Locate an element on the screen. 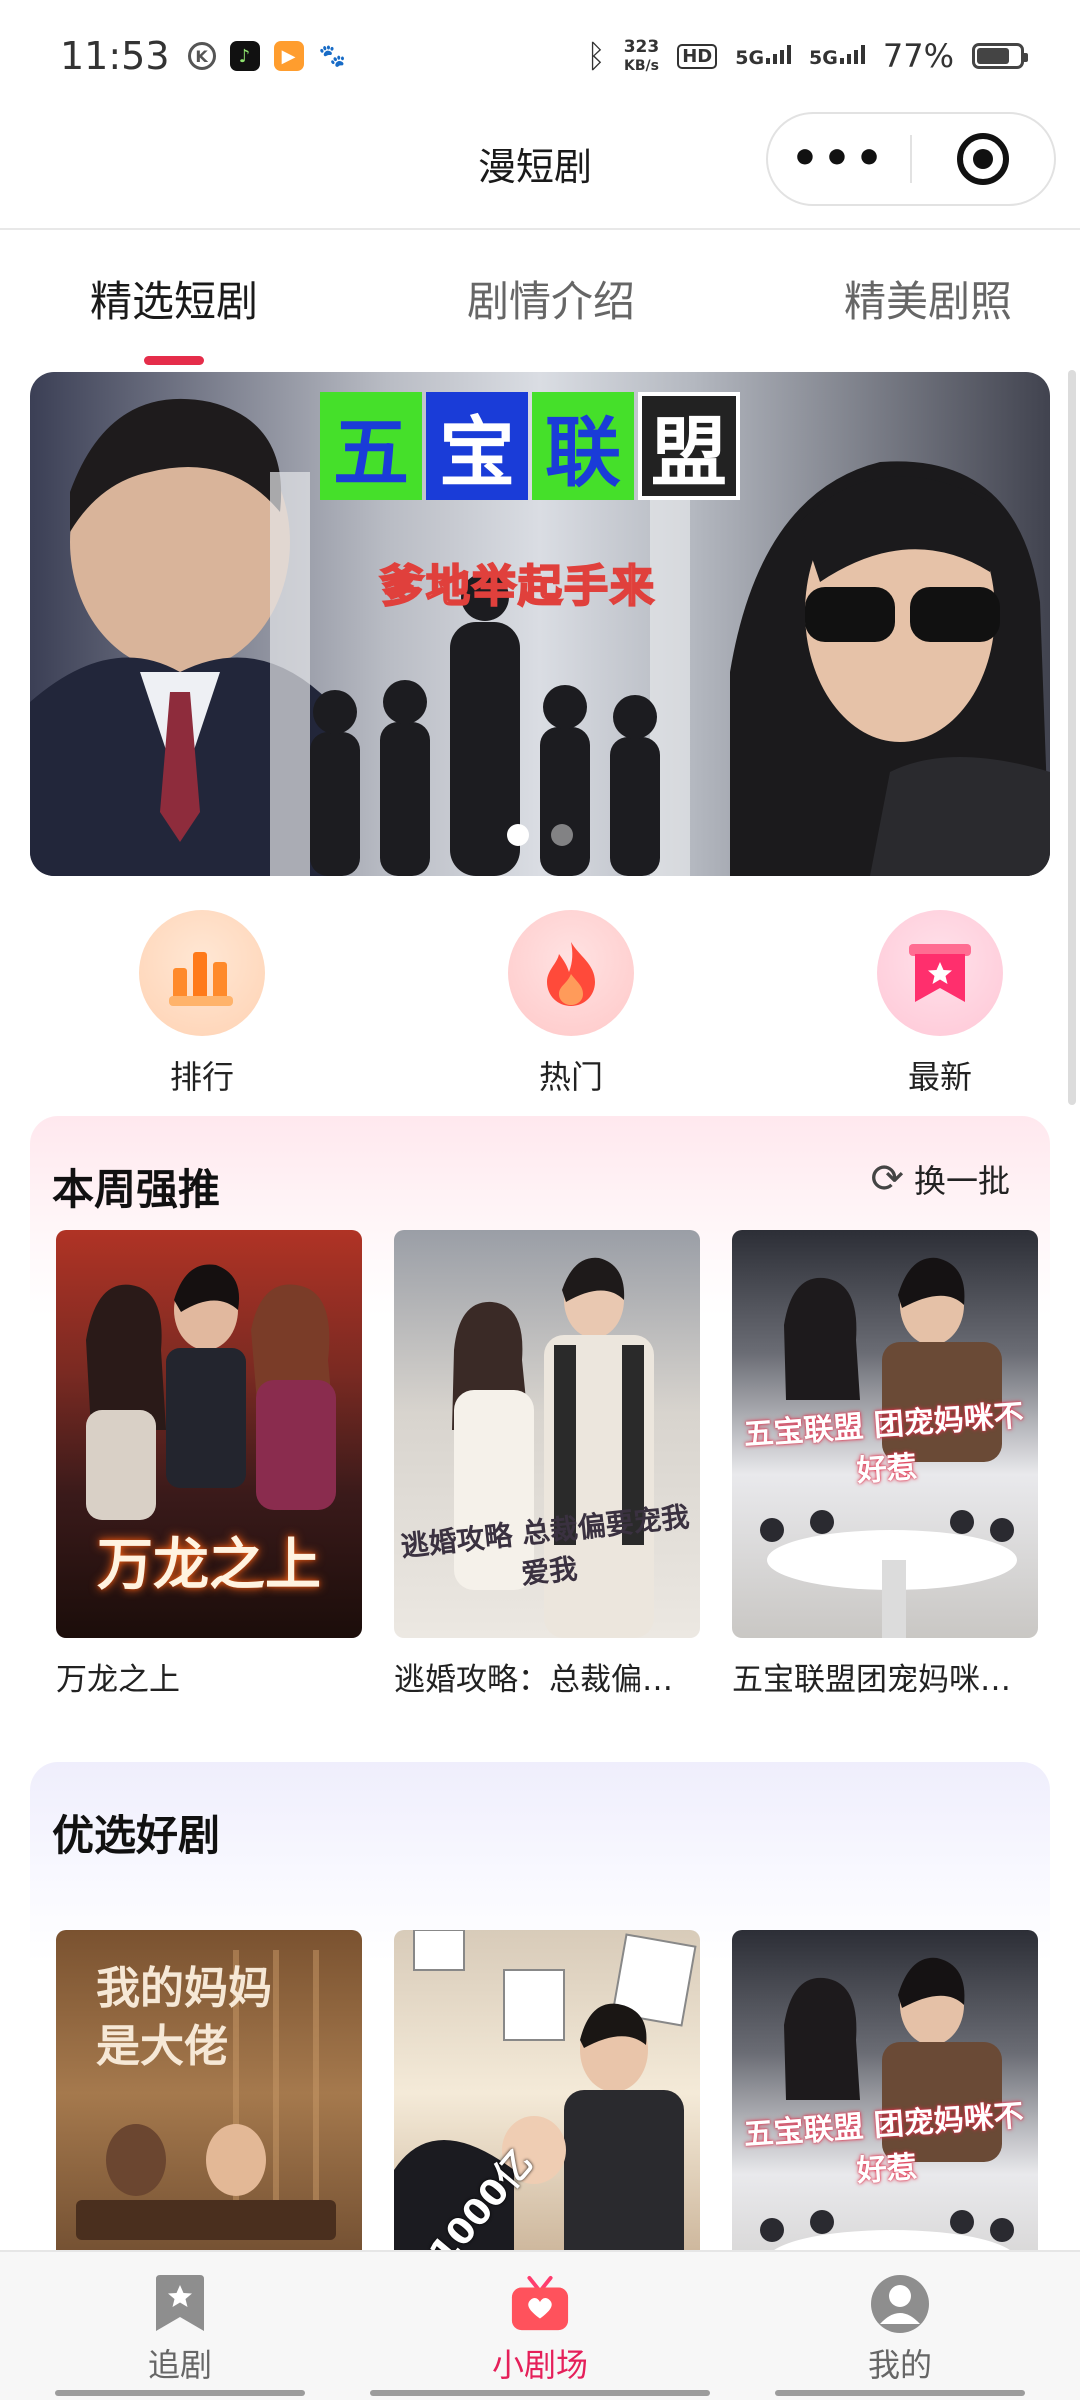  drama-poster: 万龙之上 is located at coordinates (209, 1434).